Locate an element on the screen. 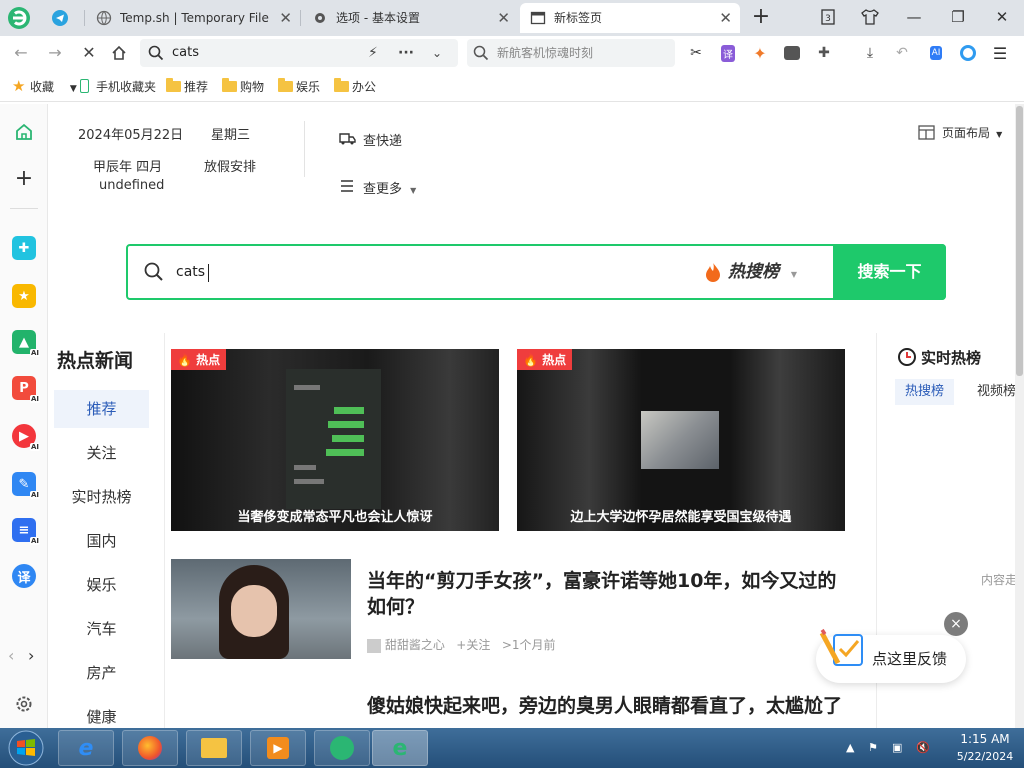  ai-document-icon: ≡ AI is located at coordinates (26, 531).